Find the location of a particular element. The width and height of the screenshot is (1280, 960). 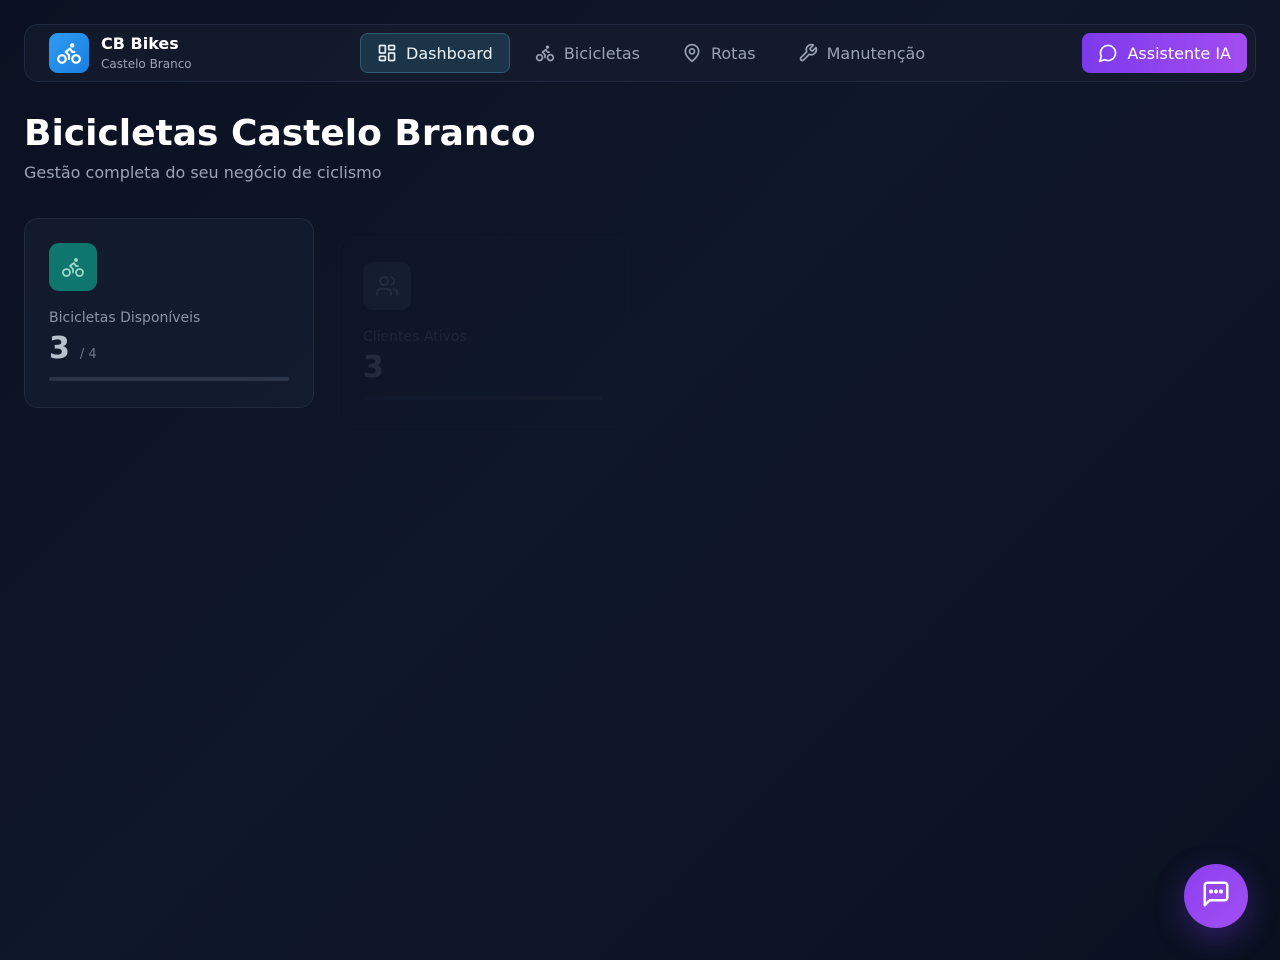

nav-item-dashboard: Dashboard is located at coordinates (435, 53).